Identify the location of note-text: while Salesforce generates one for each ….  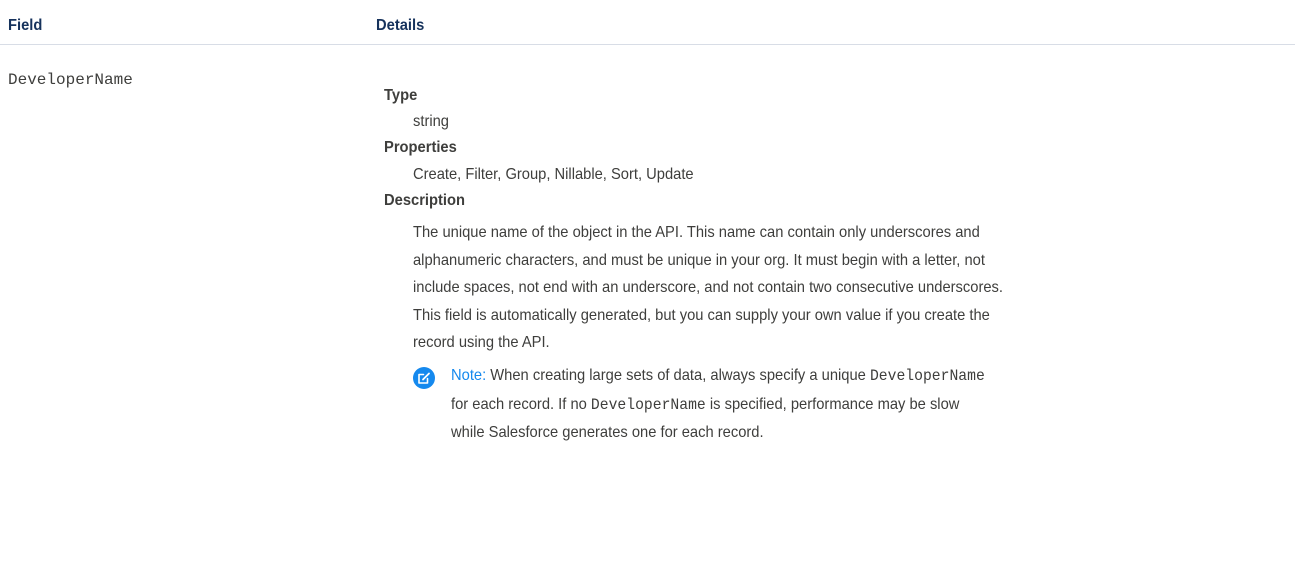
(607, 432).